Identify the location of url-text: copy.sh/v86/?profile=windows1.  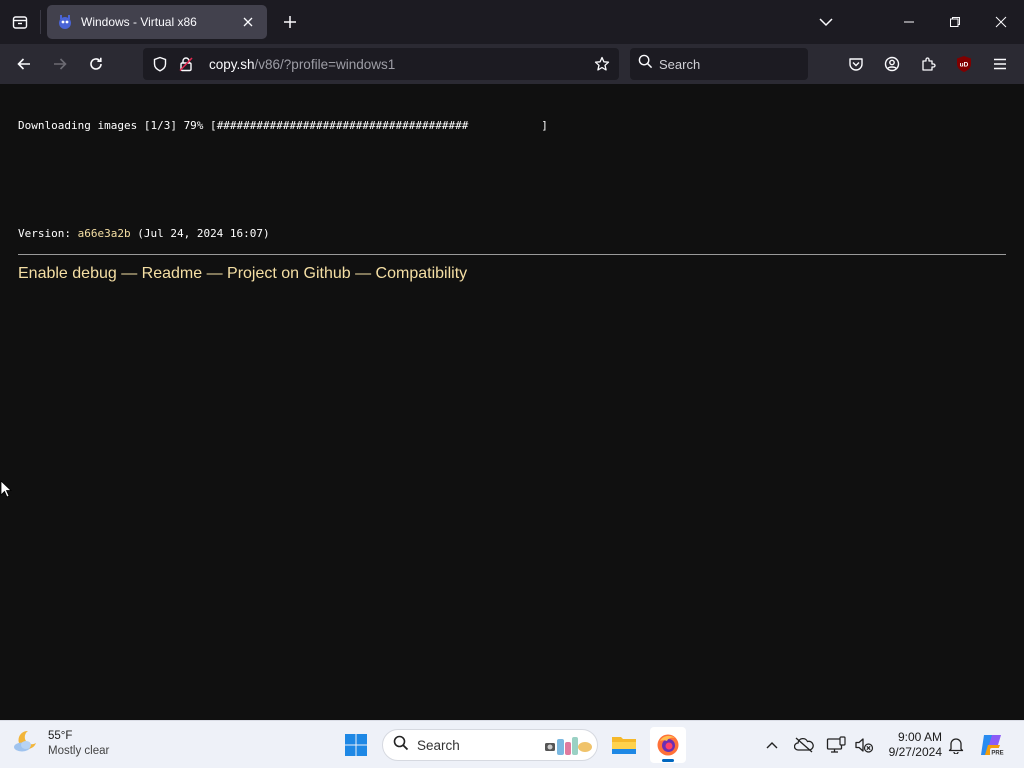
(302, 64).